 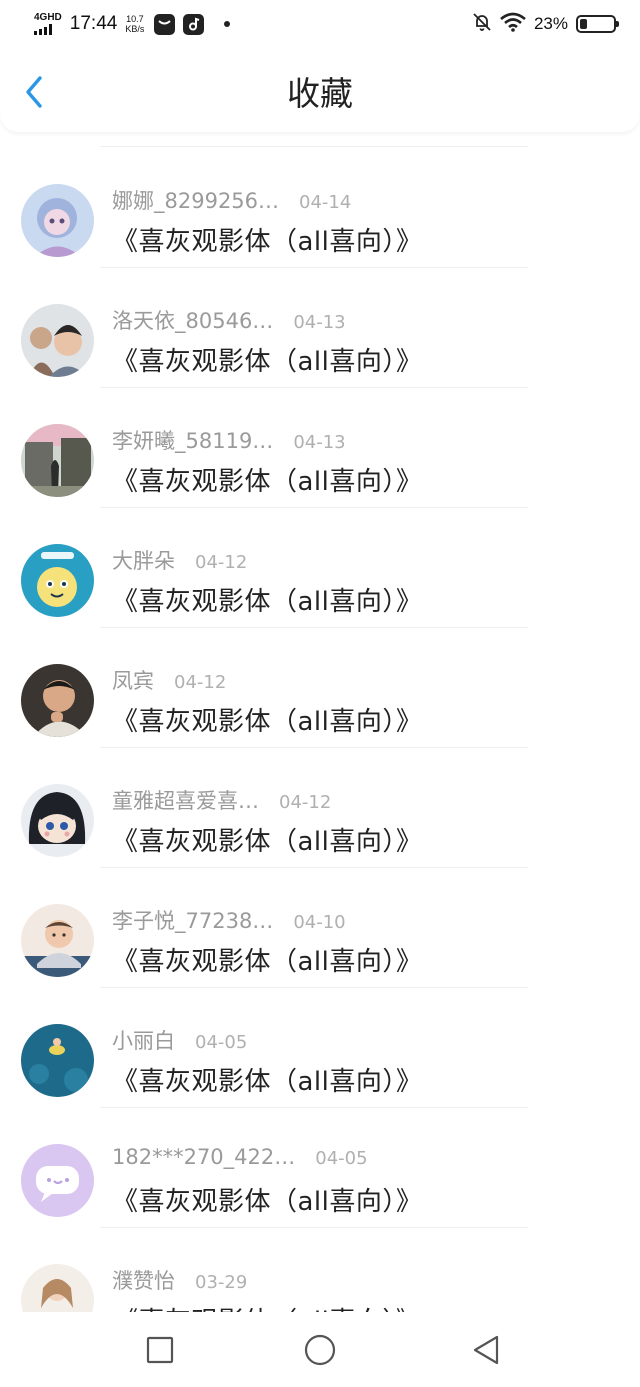 What do you see at coordinates (320, 567) in the screenshot?
I see `favorite-item: 大胖朵 04-12 《喜灰观影体（all喜向）》` at bounding box center [320, 567].